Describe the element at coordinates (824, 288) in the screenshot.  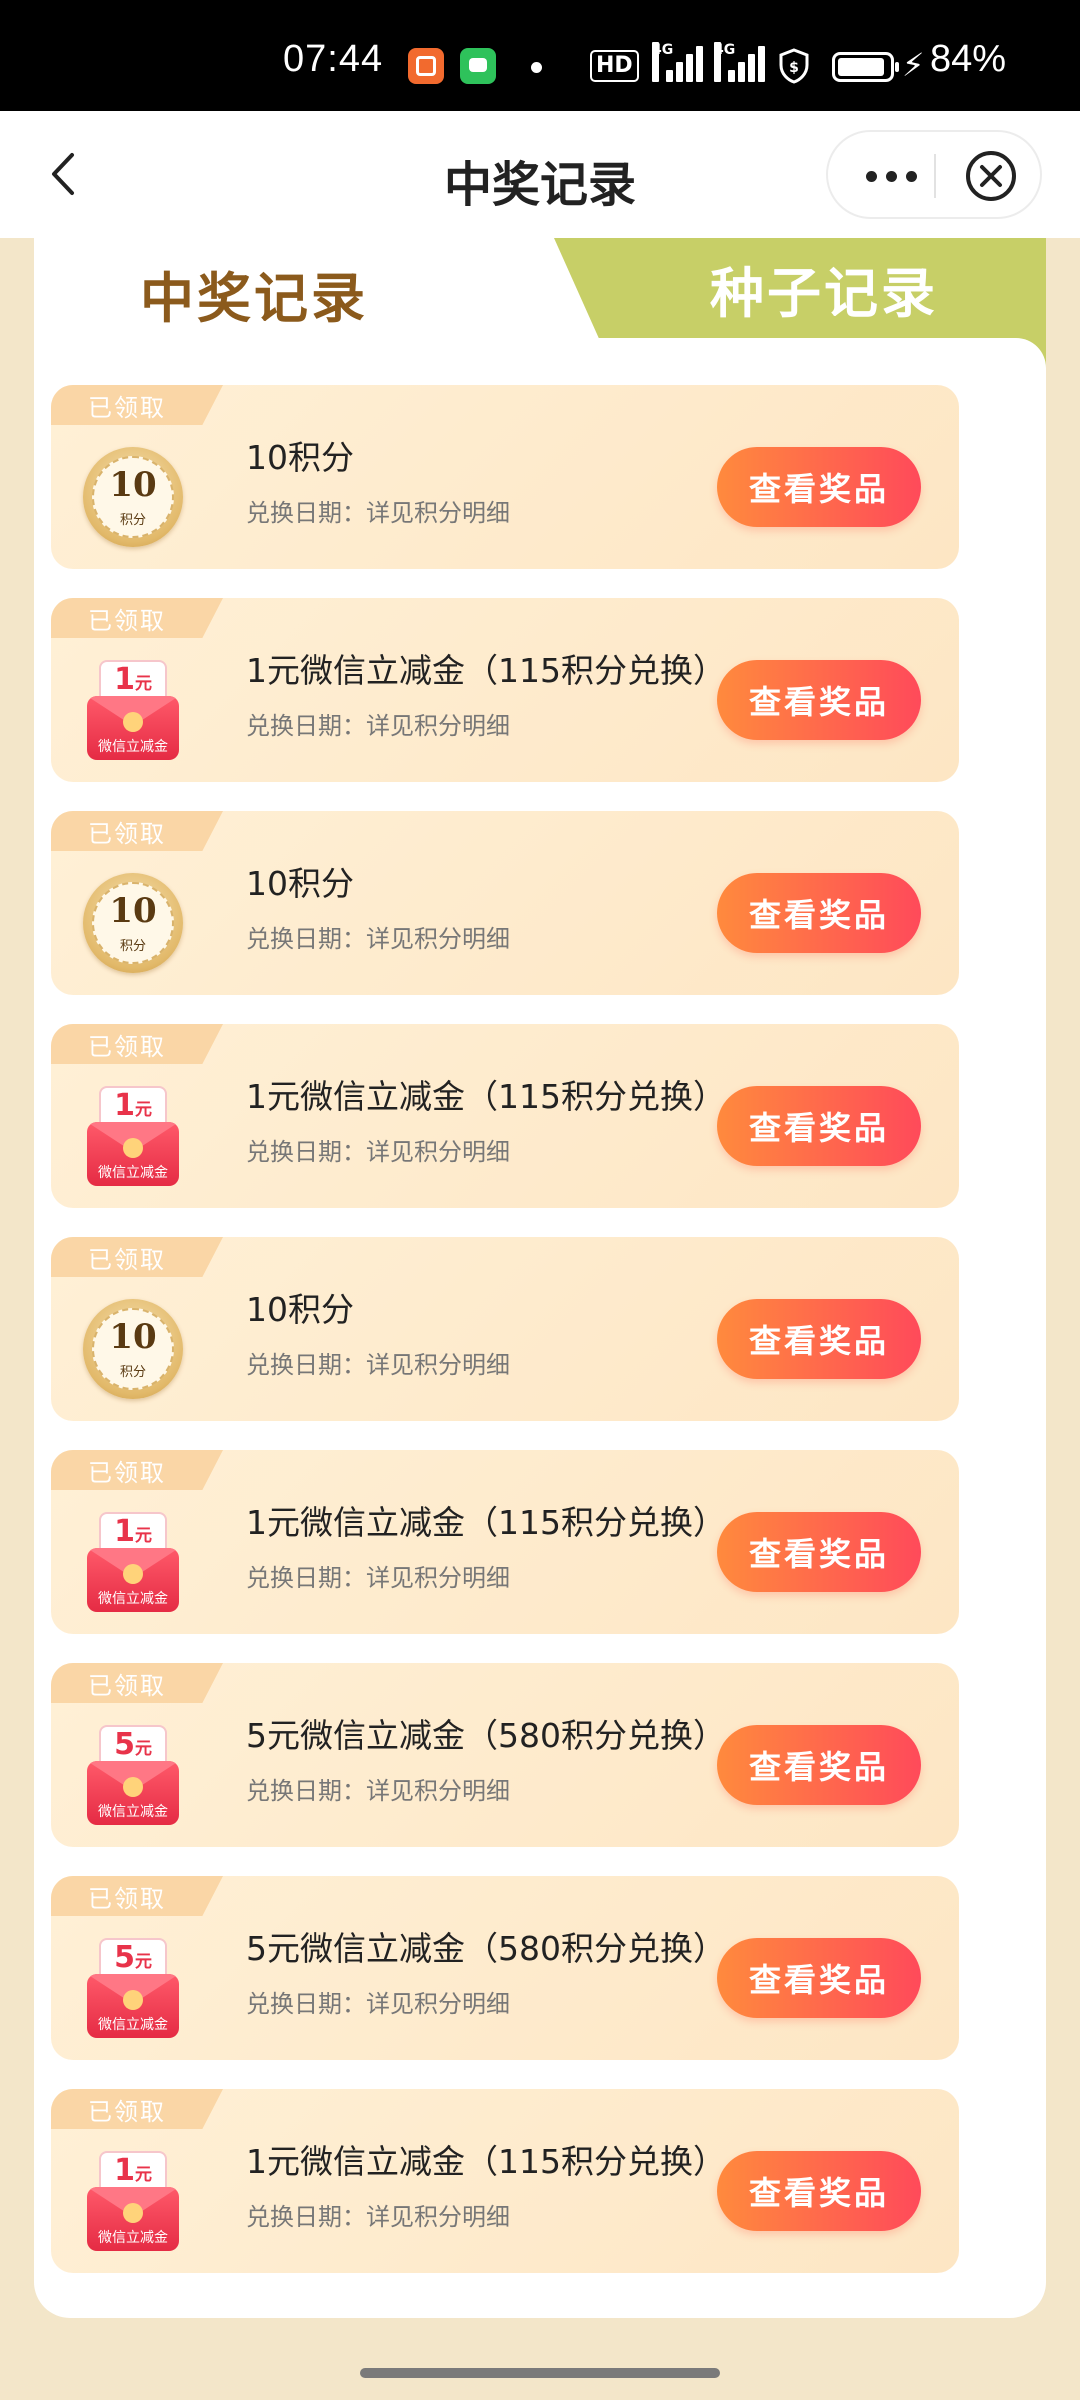
I see `tab-seed-records: 种子记录` at that location.